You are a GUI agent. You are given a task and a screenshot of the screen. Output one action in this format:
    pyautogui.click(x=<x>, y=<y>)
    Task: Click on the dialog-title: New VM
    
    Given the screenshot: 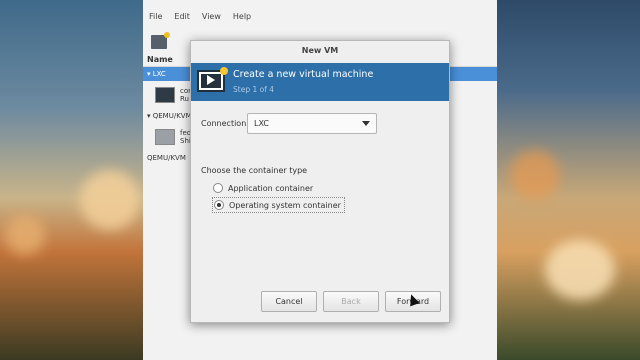 What is the action you would take?
    pyautogui.click(x=320, y=50)
    